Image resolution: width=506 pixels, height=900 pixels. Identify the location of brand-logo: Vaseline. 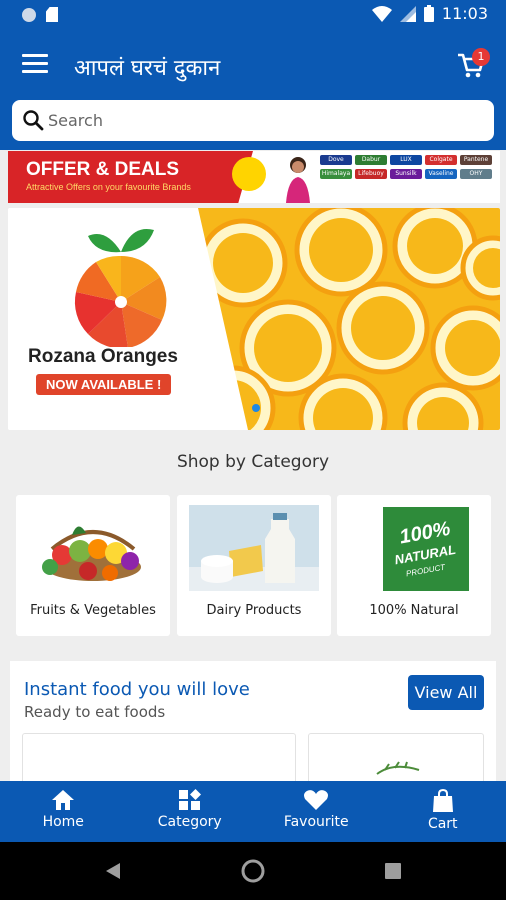
(441, 174).